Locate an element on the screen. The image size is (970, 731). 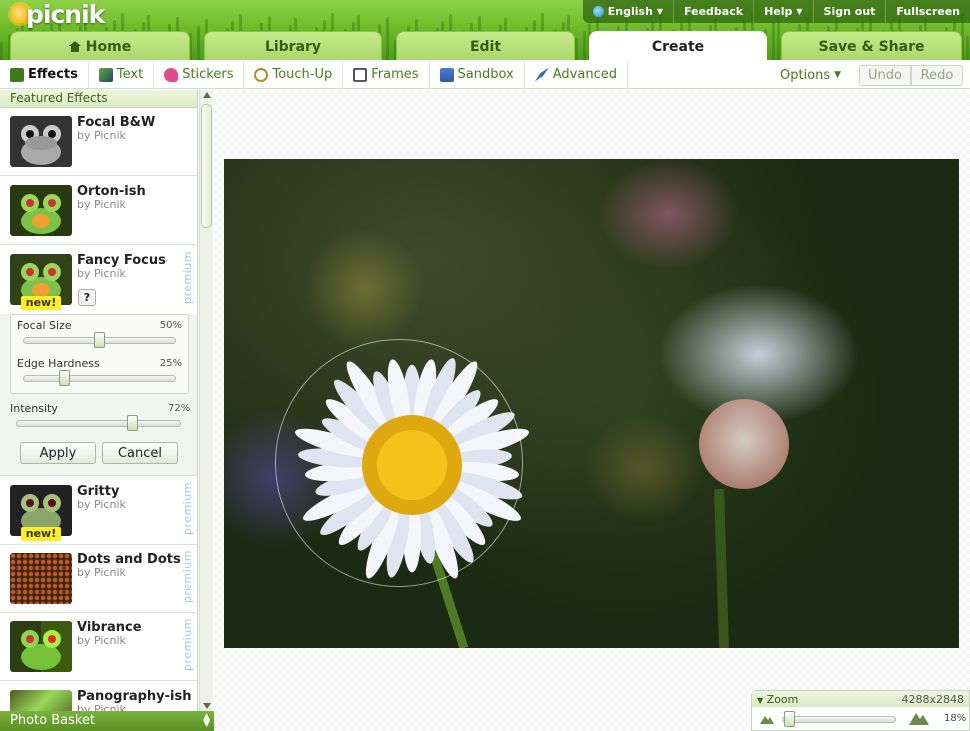
zoom-header: ▼ Zoom is located at coordinates (777, 699).